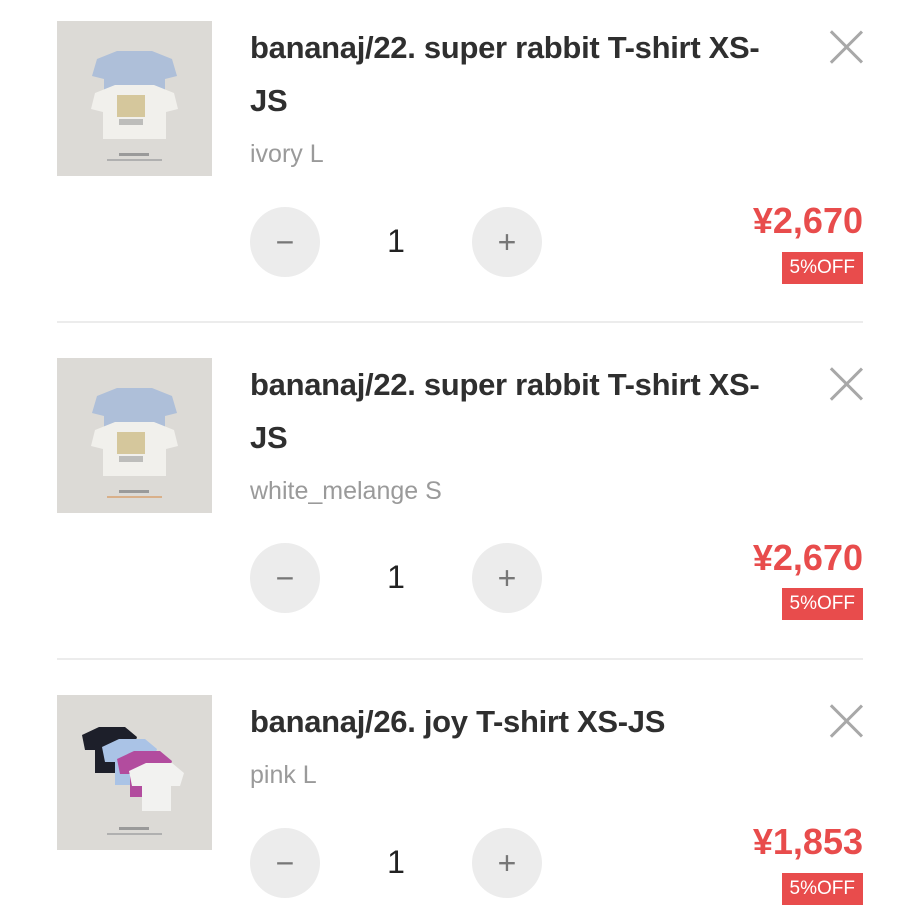 The image size is (920, 920). I want to click on product-variant: white_melange S, so click(346, 491).